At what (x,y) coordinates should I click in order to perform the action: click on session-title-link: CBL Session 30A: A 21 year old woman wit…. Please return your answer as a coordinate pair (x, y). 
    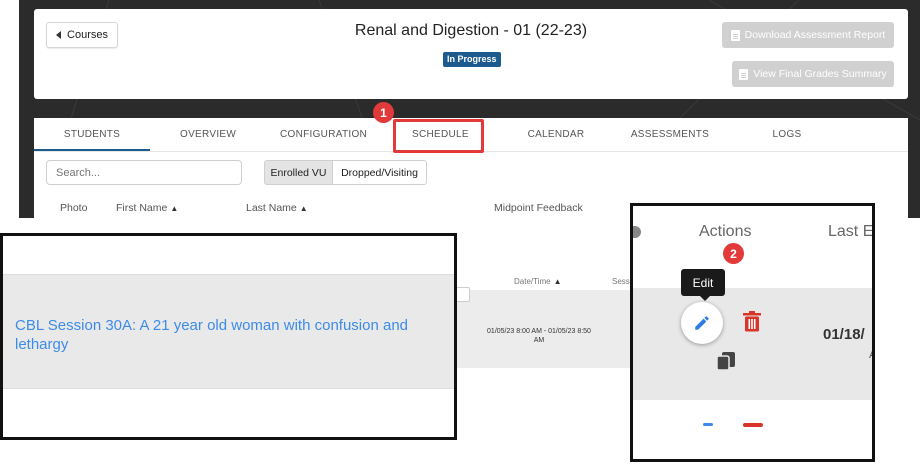
    Looking at the image, I should click on (230, 335).